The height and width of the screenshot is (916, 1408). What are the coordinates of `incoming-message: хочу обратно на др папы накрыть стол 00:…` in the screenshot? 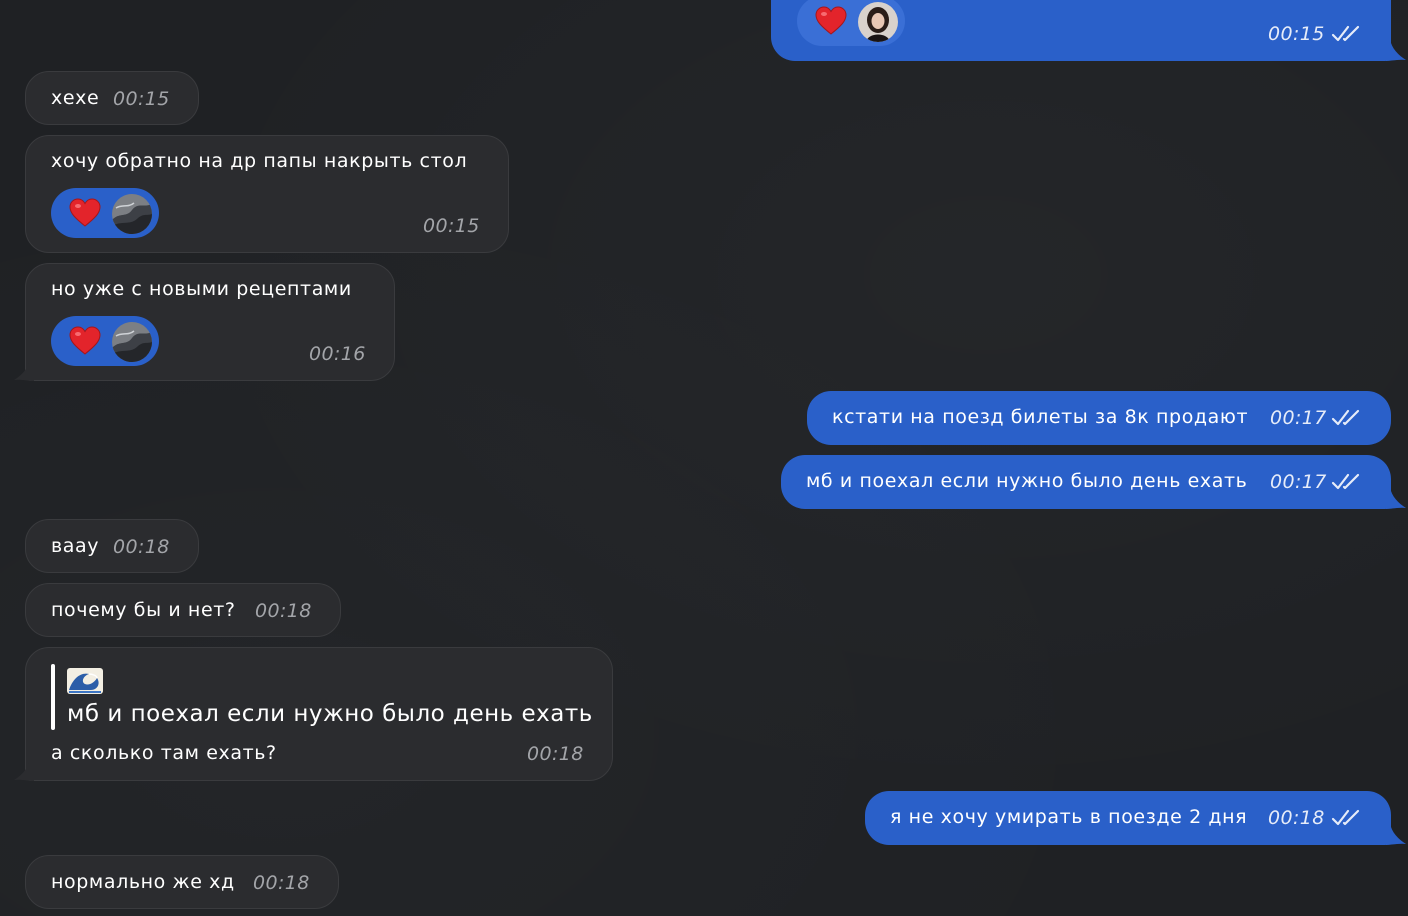 It's located at (267, 194).